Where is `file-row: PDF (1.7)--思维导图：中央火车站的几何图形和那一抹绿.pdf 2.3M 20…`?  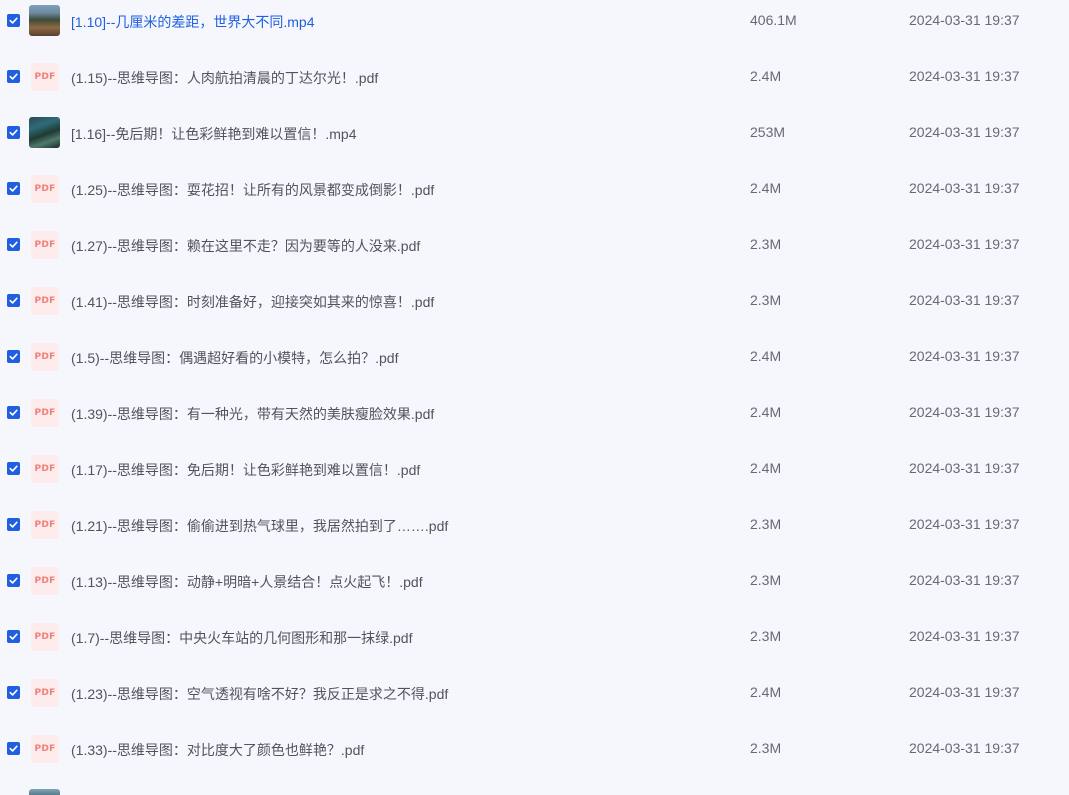 file-row: PDF (1.7)--思维导图：中央火车站的几何图形和那一抹绿.pdf 2.3M 20… is located at coordinates (534, 644).